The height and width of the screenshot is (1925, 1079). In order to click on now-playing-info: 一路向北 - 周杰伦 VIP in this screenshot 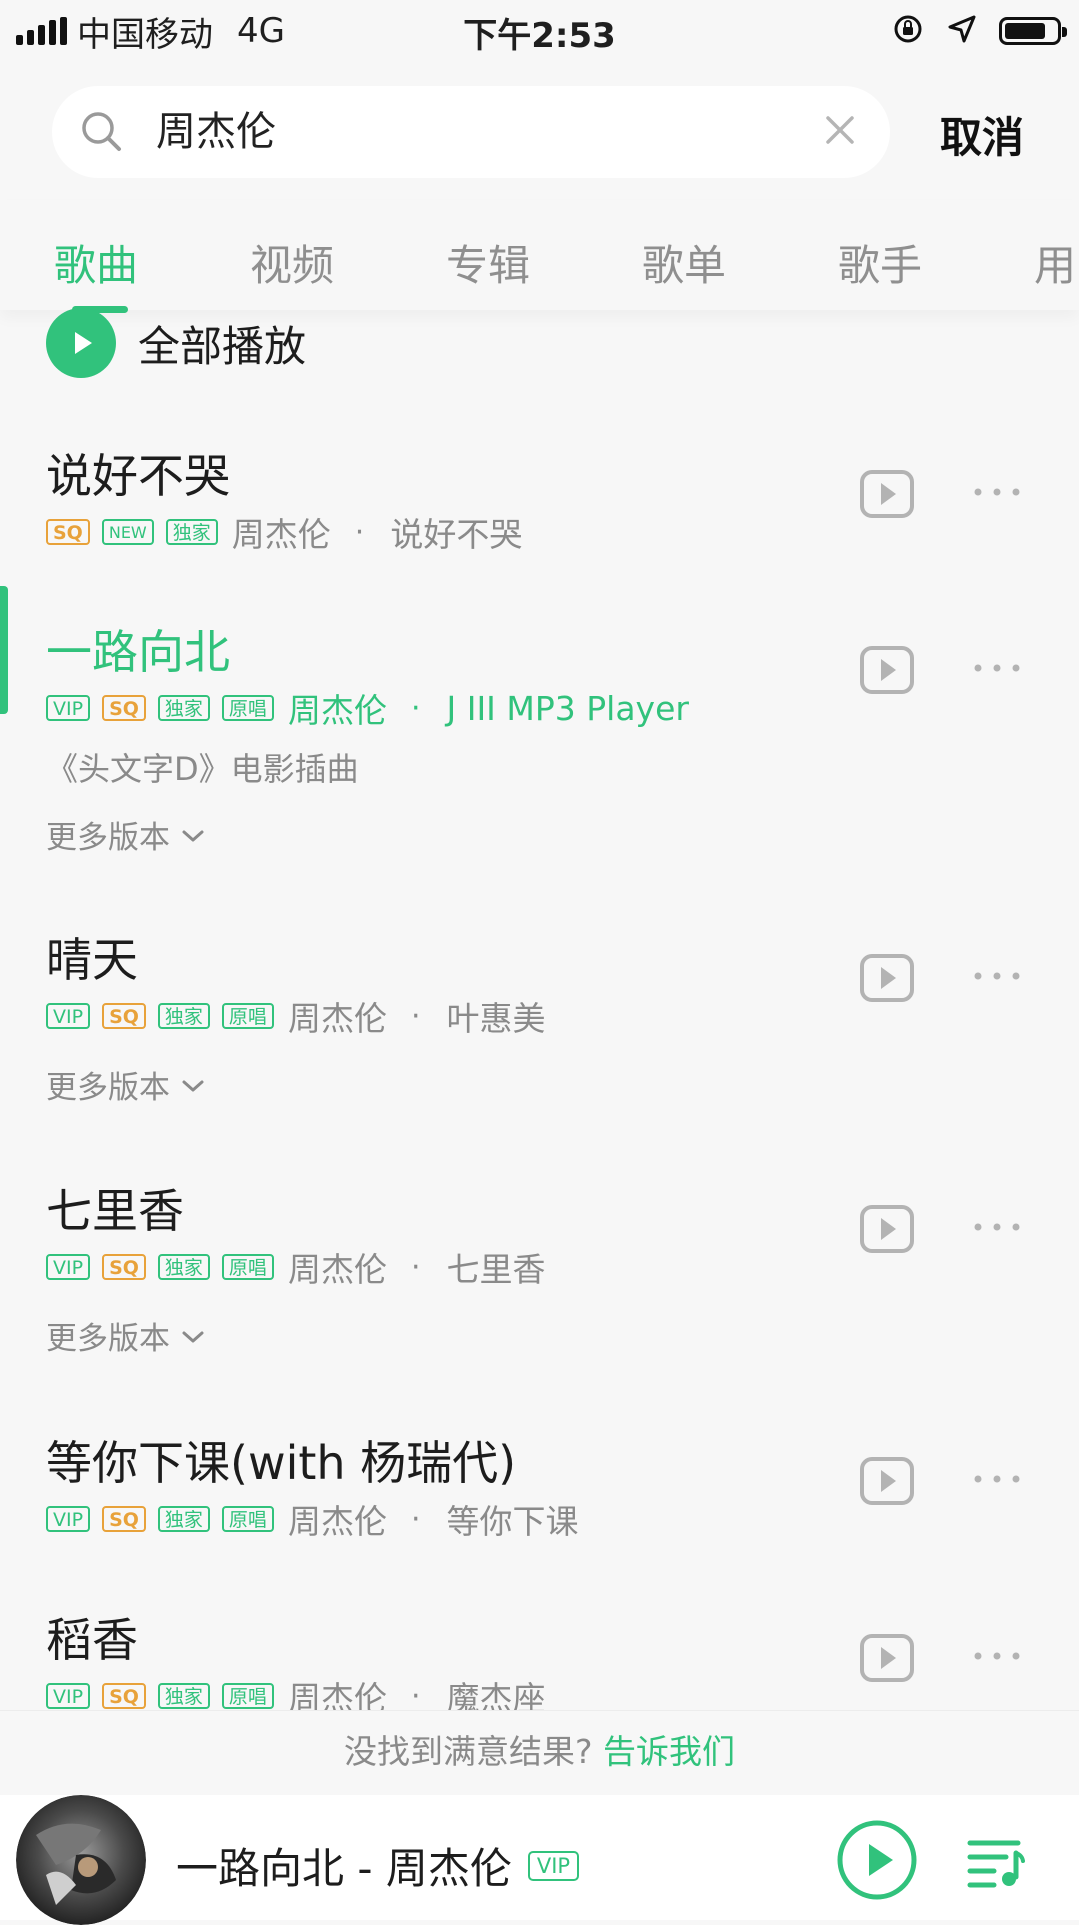, I will do `click(378, 1865)`.